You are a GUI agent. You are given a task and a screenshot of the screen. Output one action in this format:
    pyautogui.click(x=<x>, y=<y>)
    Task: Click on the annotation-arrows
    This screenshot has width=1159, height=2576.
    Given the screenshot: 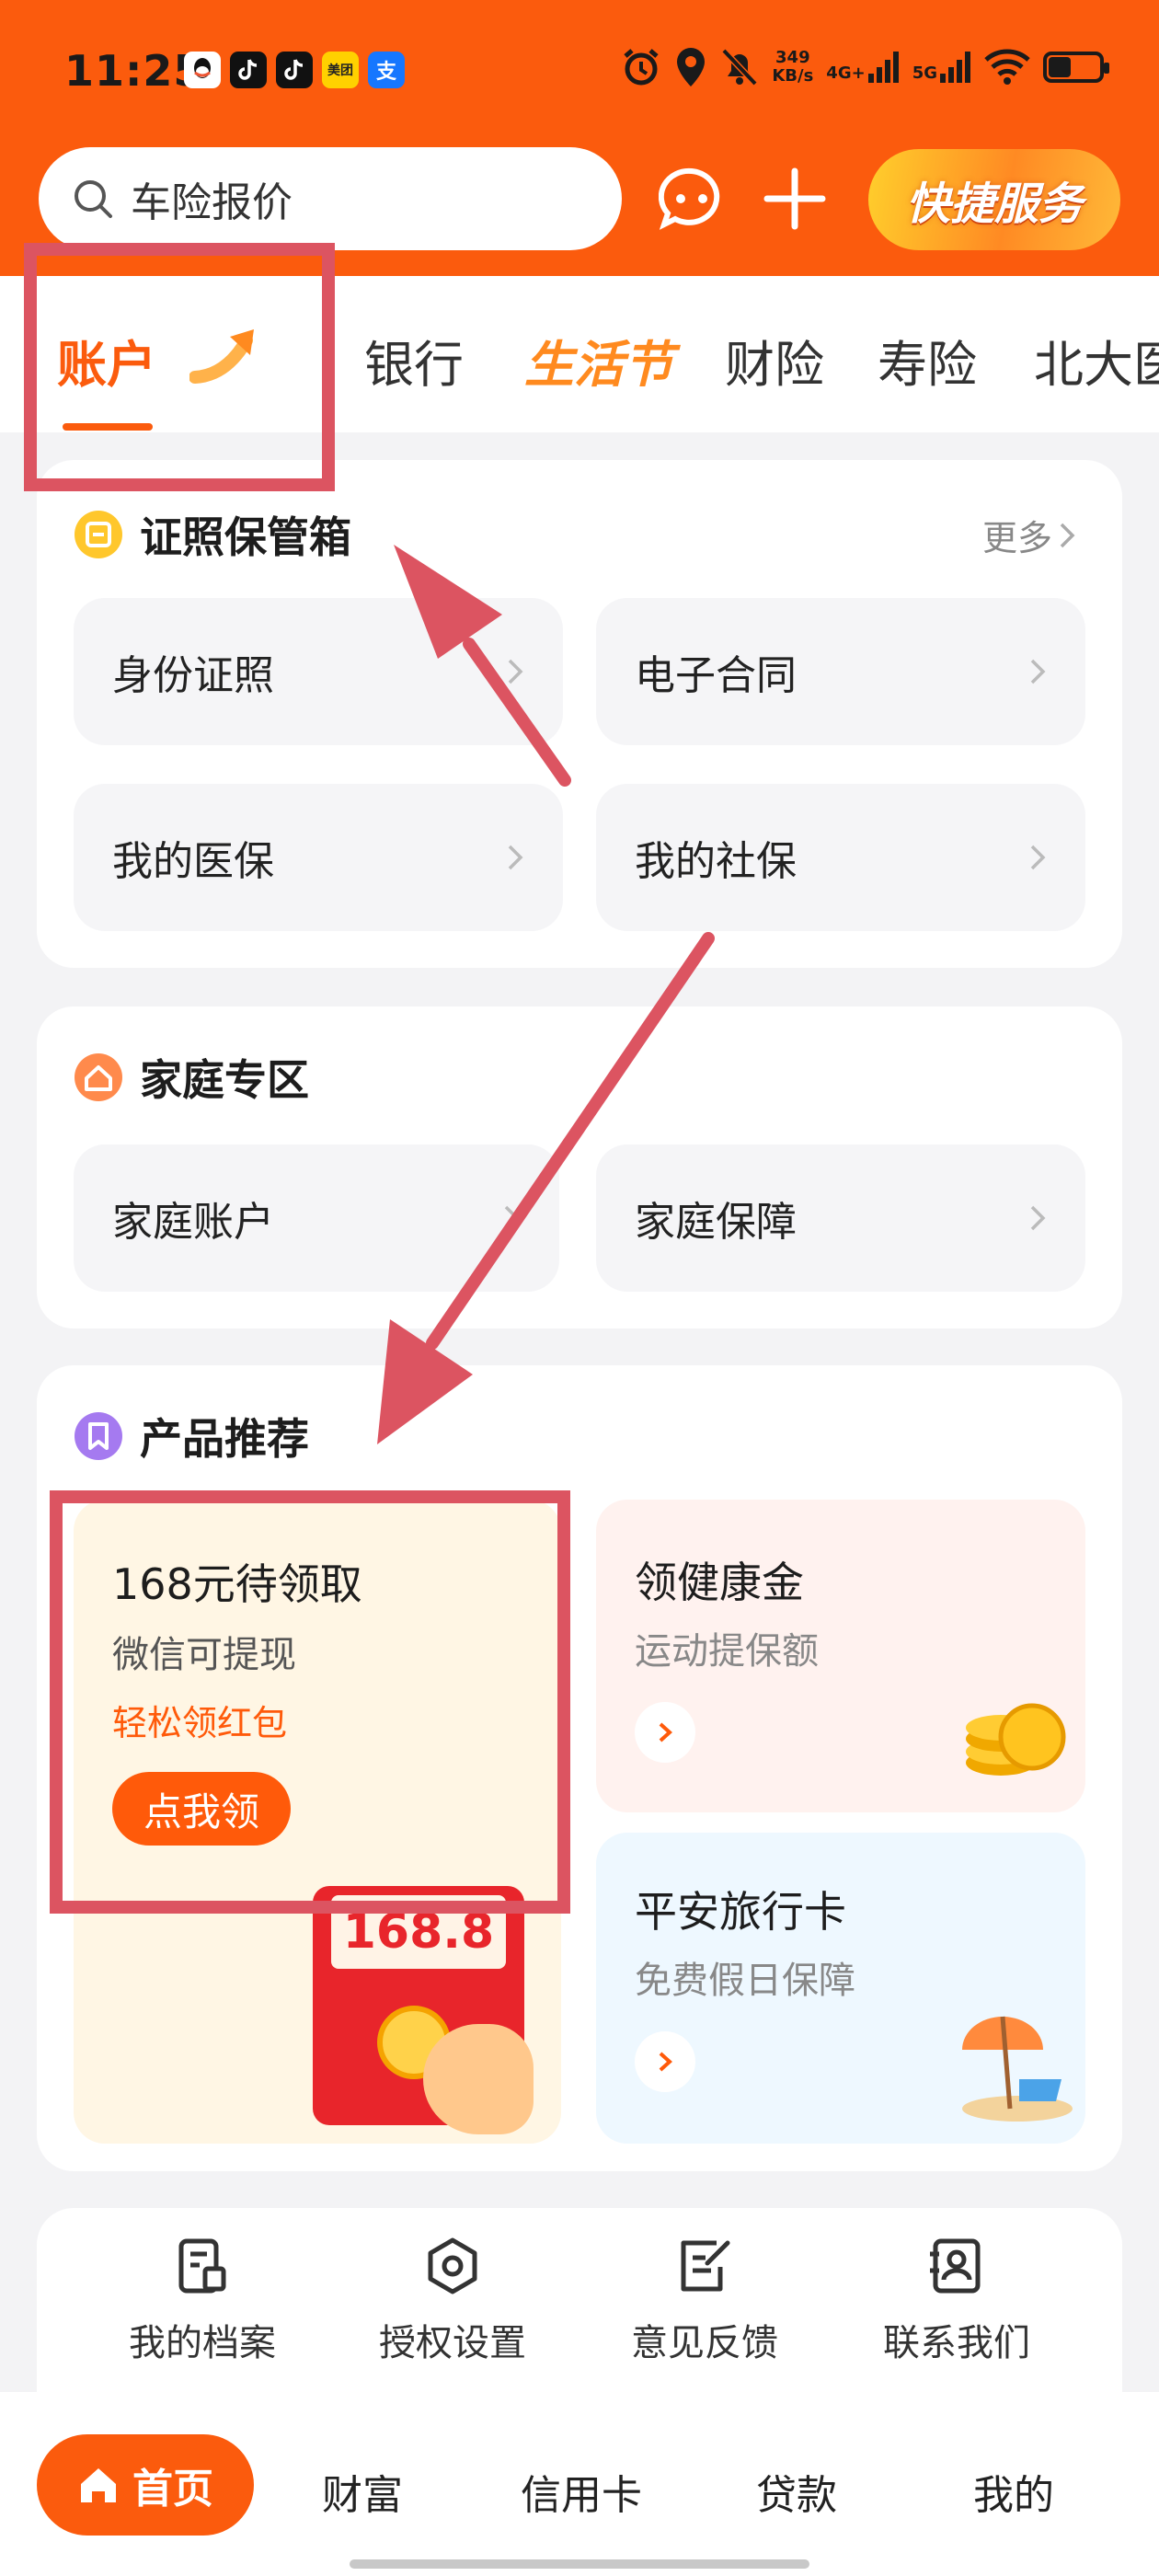 What is the action you would take?
    pyautogui.click(x=546, y=995)
    